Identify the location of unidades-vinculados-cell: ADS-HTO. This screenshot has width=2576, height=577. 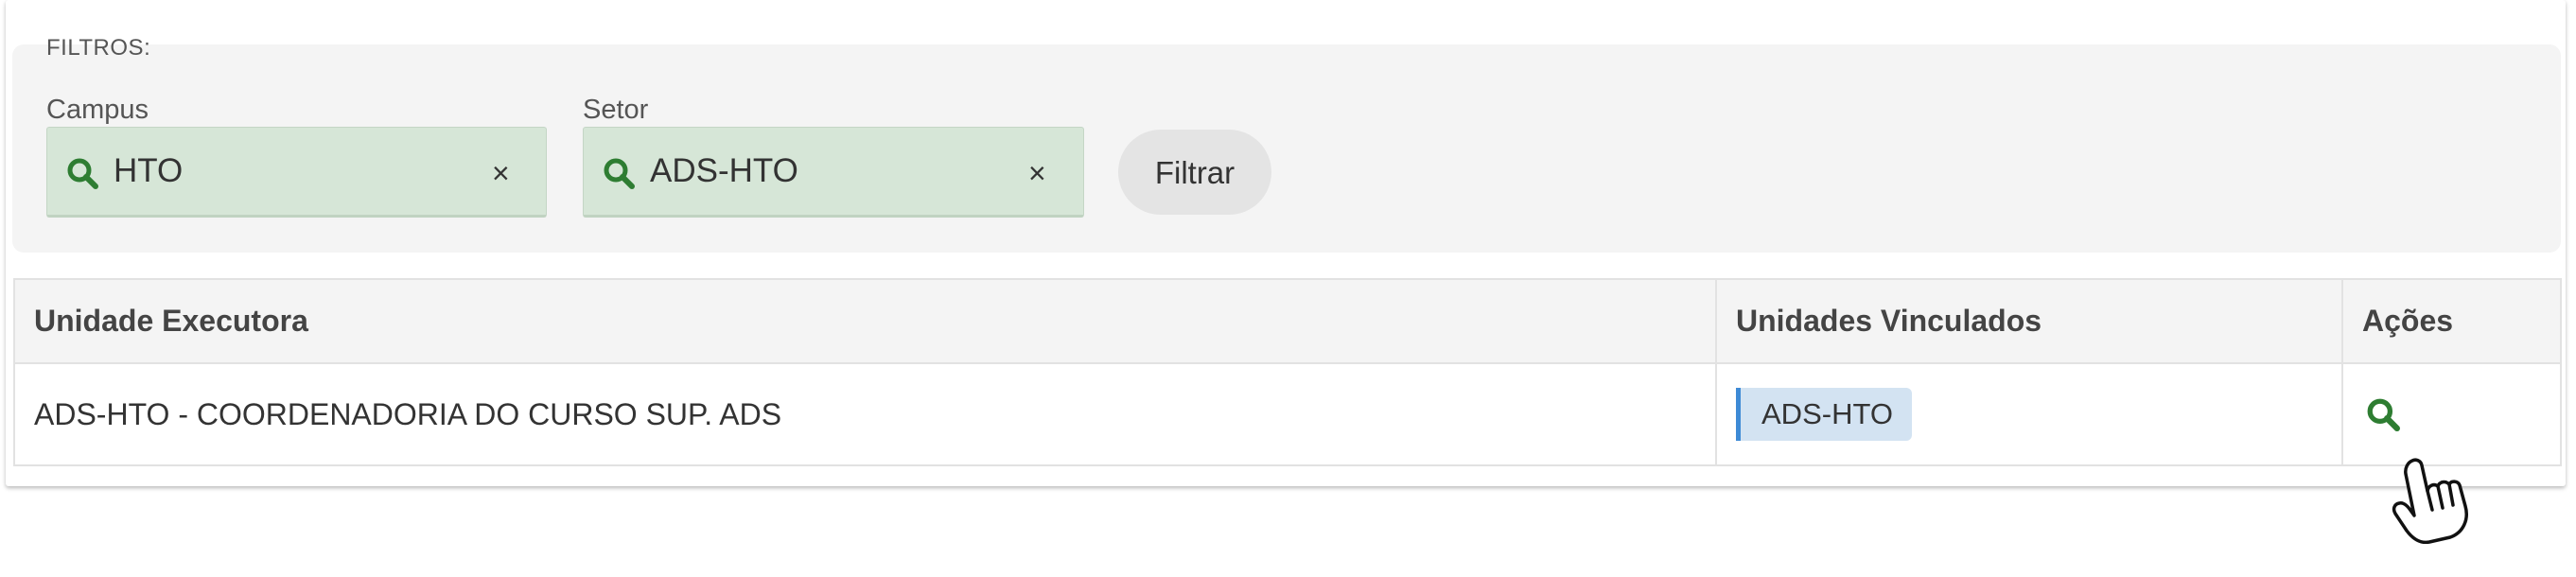
(2029, 414).